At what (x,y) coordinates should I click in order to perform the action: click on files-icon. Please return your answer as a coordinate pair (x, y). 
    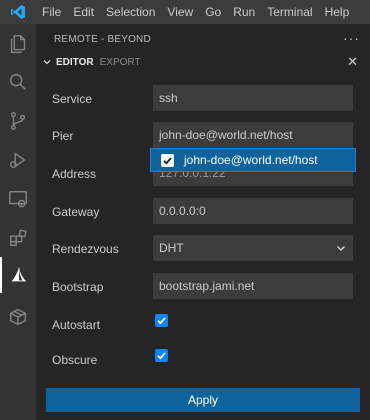
    Looking at the image, I should click on (18, 44).